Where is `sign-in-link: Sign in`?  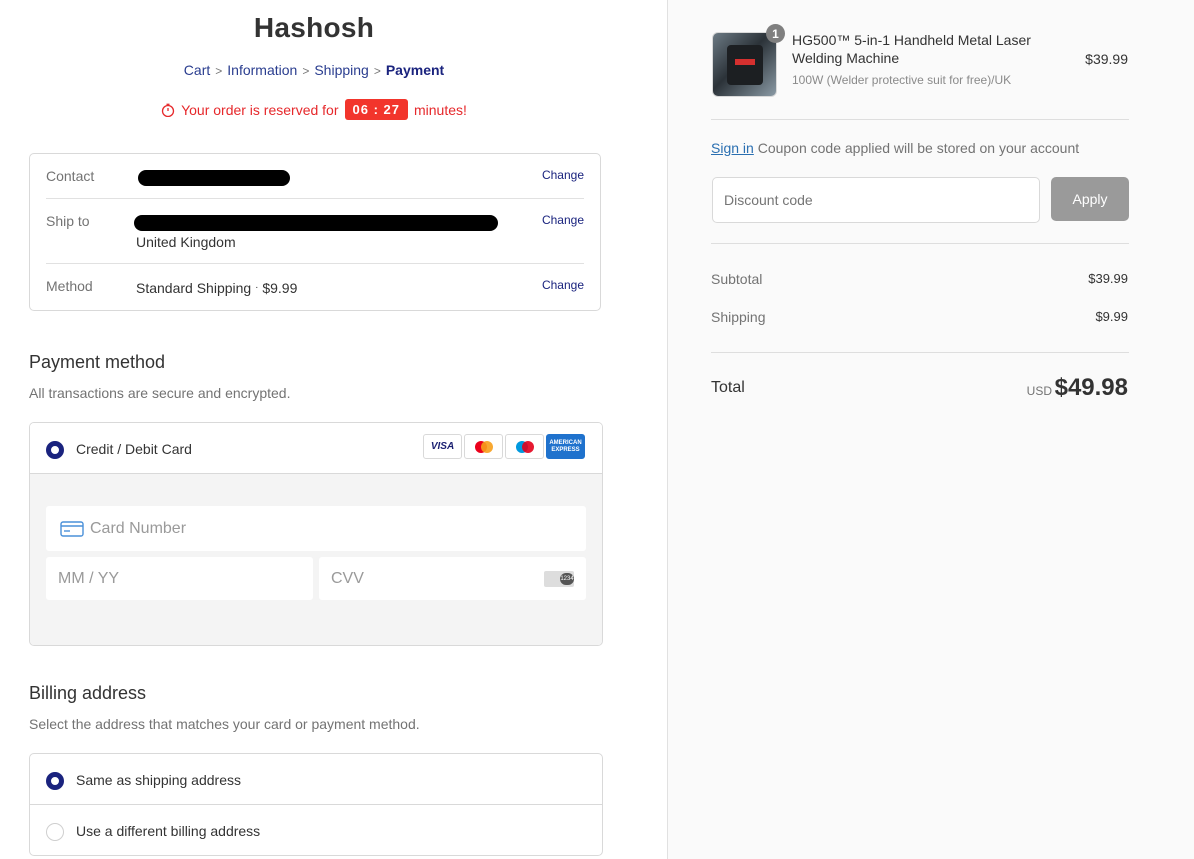
sign-in-link: Sign in is located at coordinates (732, 148).